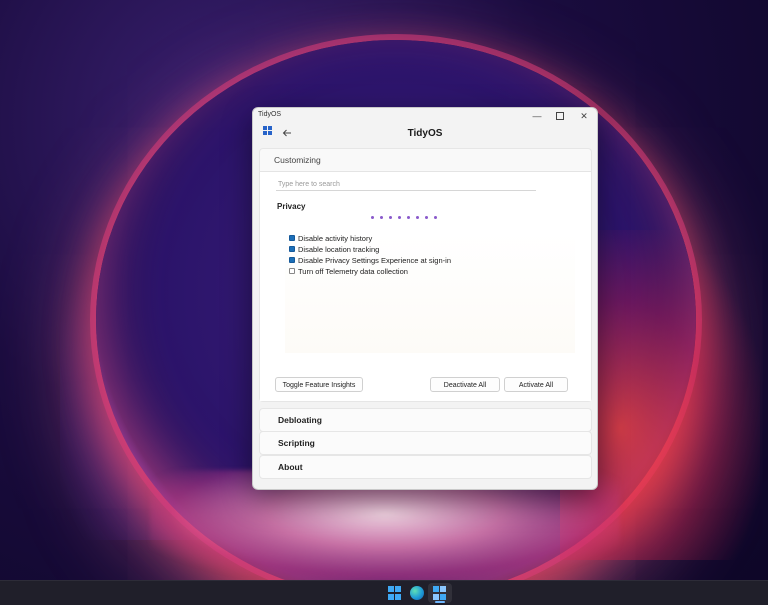 The image size is (768, 605). Describe the element at coordinates (584, 116) in the screenshot. I see `close-button: ✕` at that location.